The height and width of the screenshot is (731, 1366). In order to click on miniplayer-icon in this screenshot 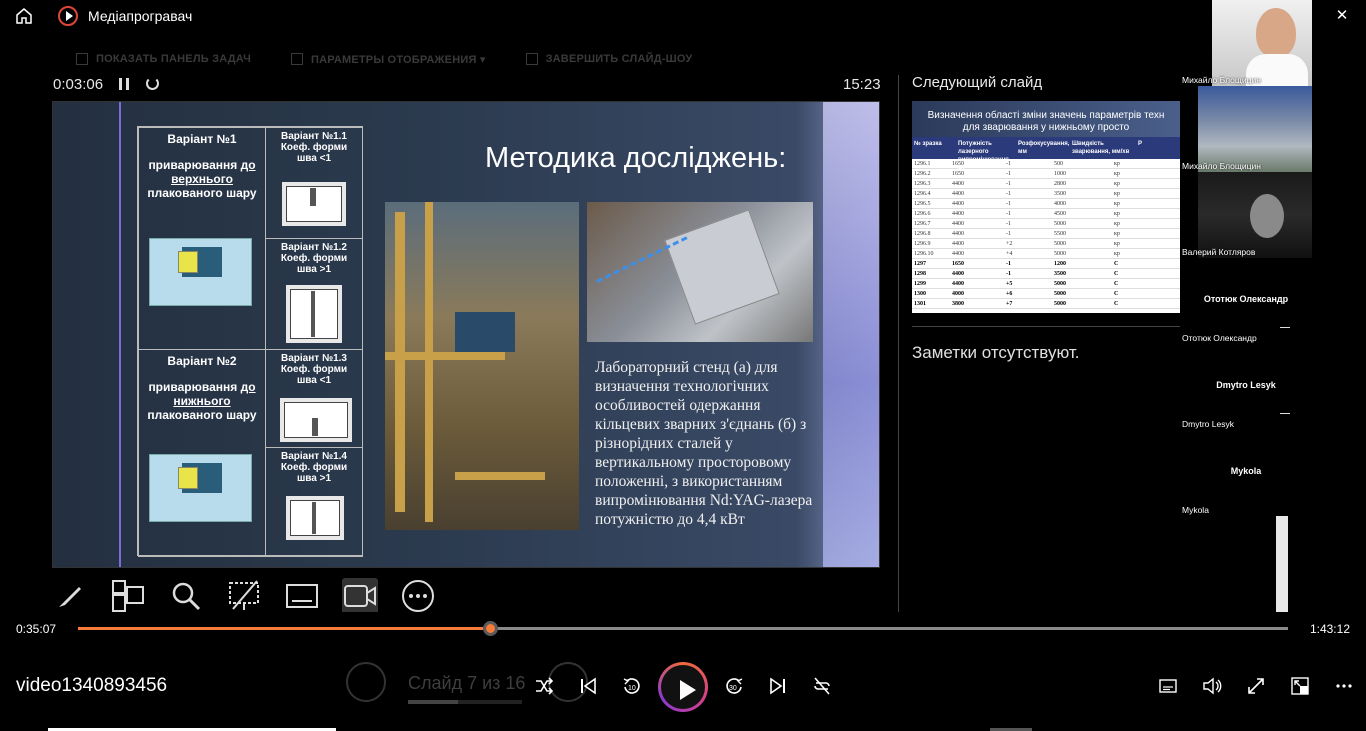, I will do `click(1300, 686)`.